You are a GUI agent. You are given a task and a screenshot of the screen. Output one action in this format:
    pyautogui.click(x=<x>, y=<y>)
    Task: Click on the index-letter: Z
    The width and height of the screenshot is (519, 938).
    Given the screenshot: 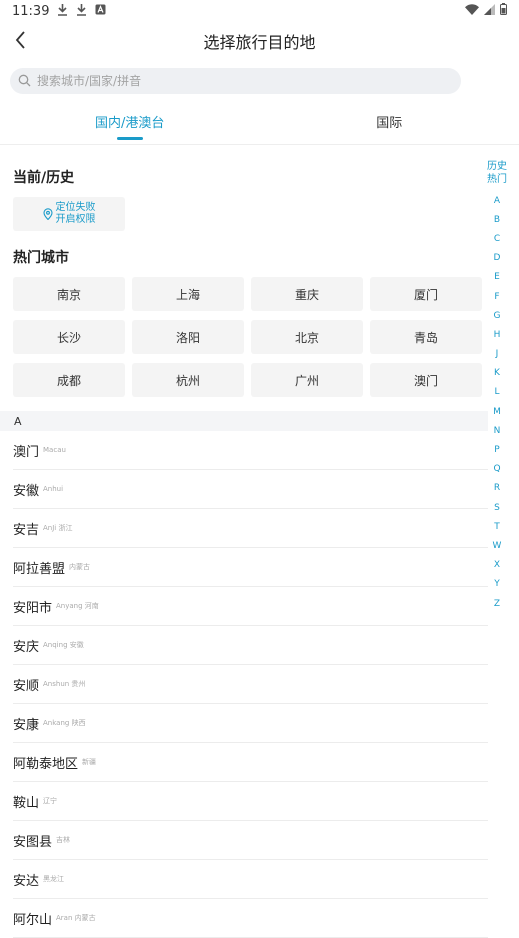 What is the action you would take?
    pyautogui.click(x=497, y=603)
    